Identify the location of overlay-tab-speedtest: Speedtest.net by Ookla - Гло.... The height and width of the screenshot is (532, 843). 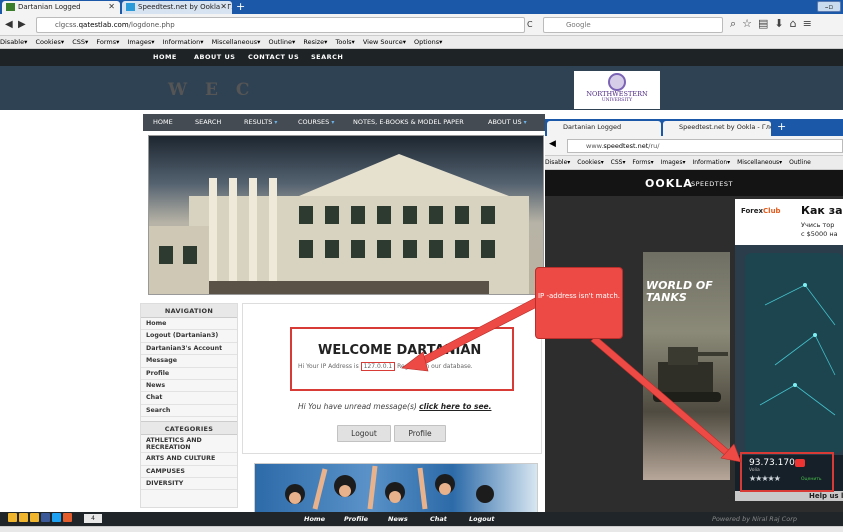
(717, 128).